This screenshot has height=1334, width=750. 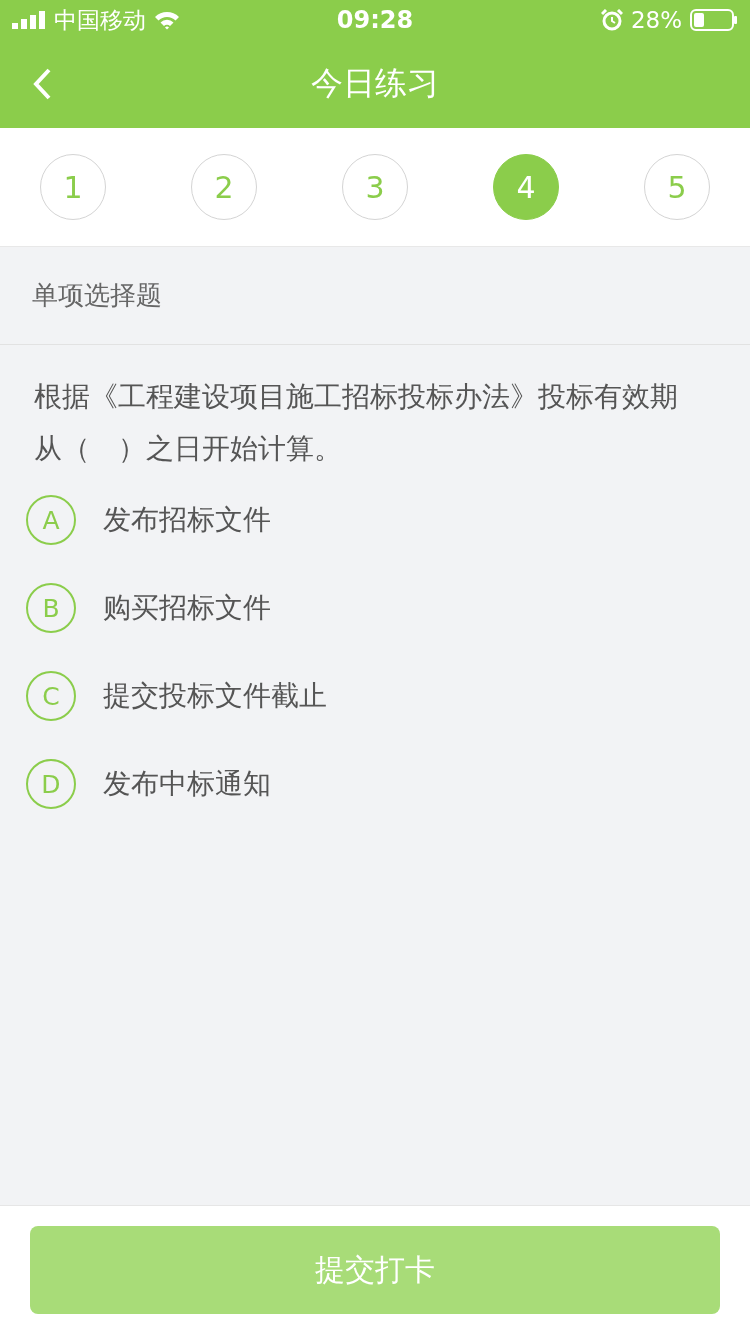 I want to click on battery-icon, so click(x=714, y=20).